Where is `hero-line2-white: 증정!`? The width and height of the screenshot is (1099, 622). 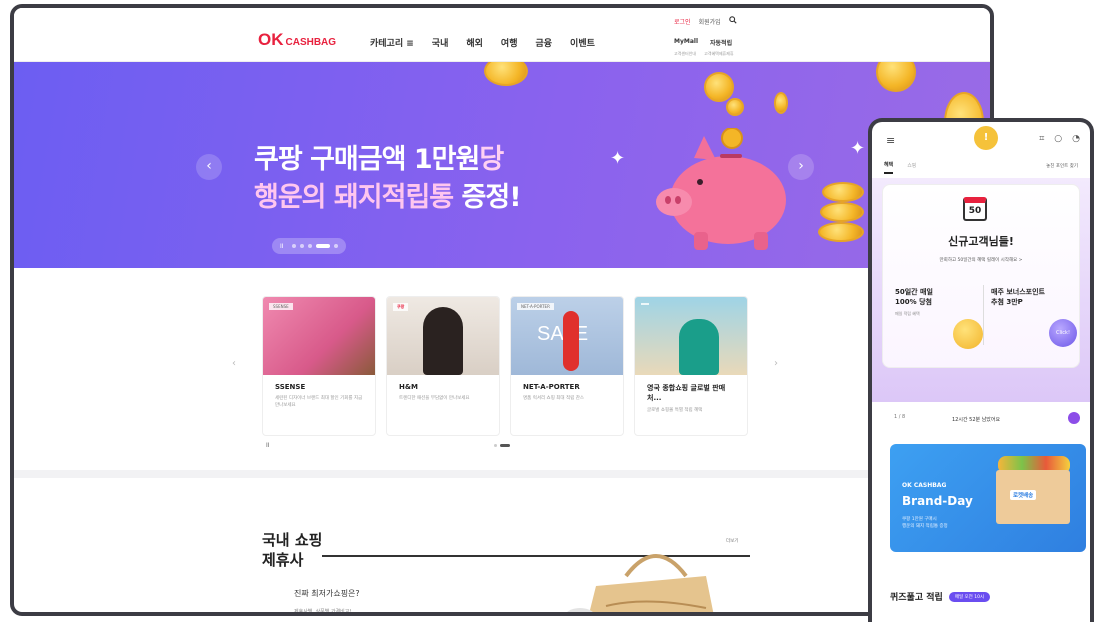
hero-line2-white: 증정! is located at coordinates (487, 197).